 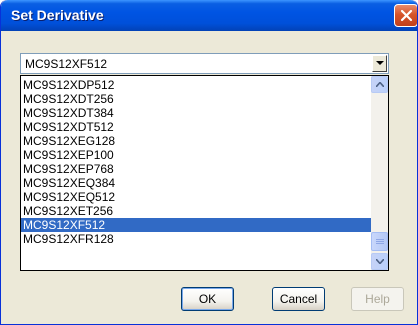 I want to click on scroll-up-button, so click(x=379, y=84).